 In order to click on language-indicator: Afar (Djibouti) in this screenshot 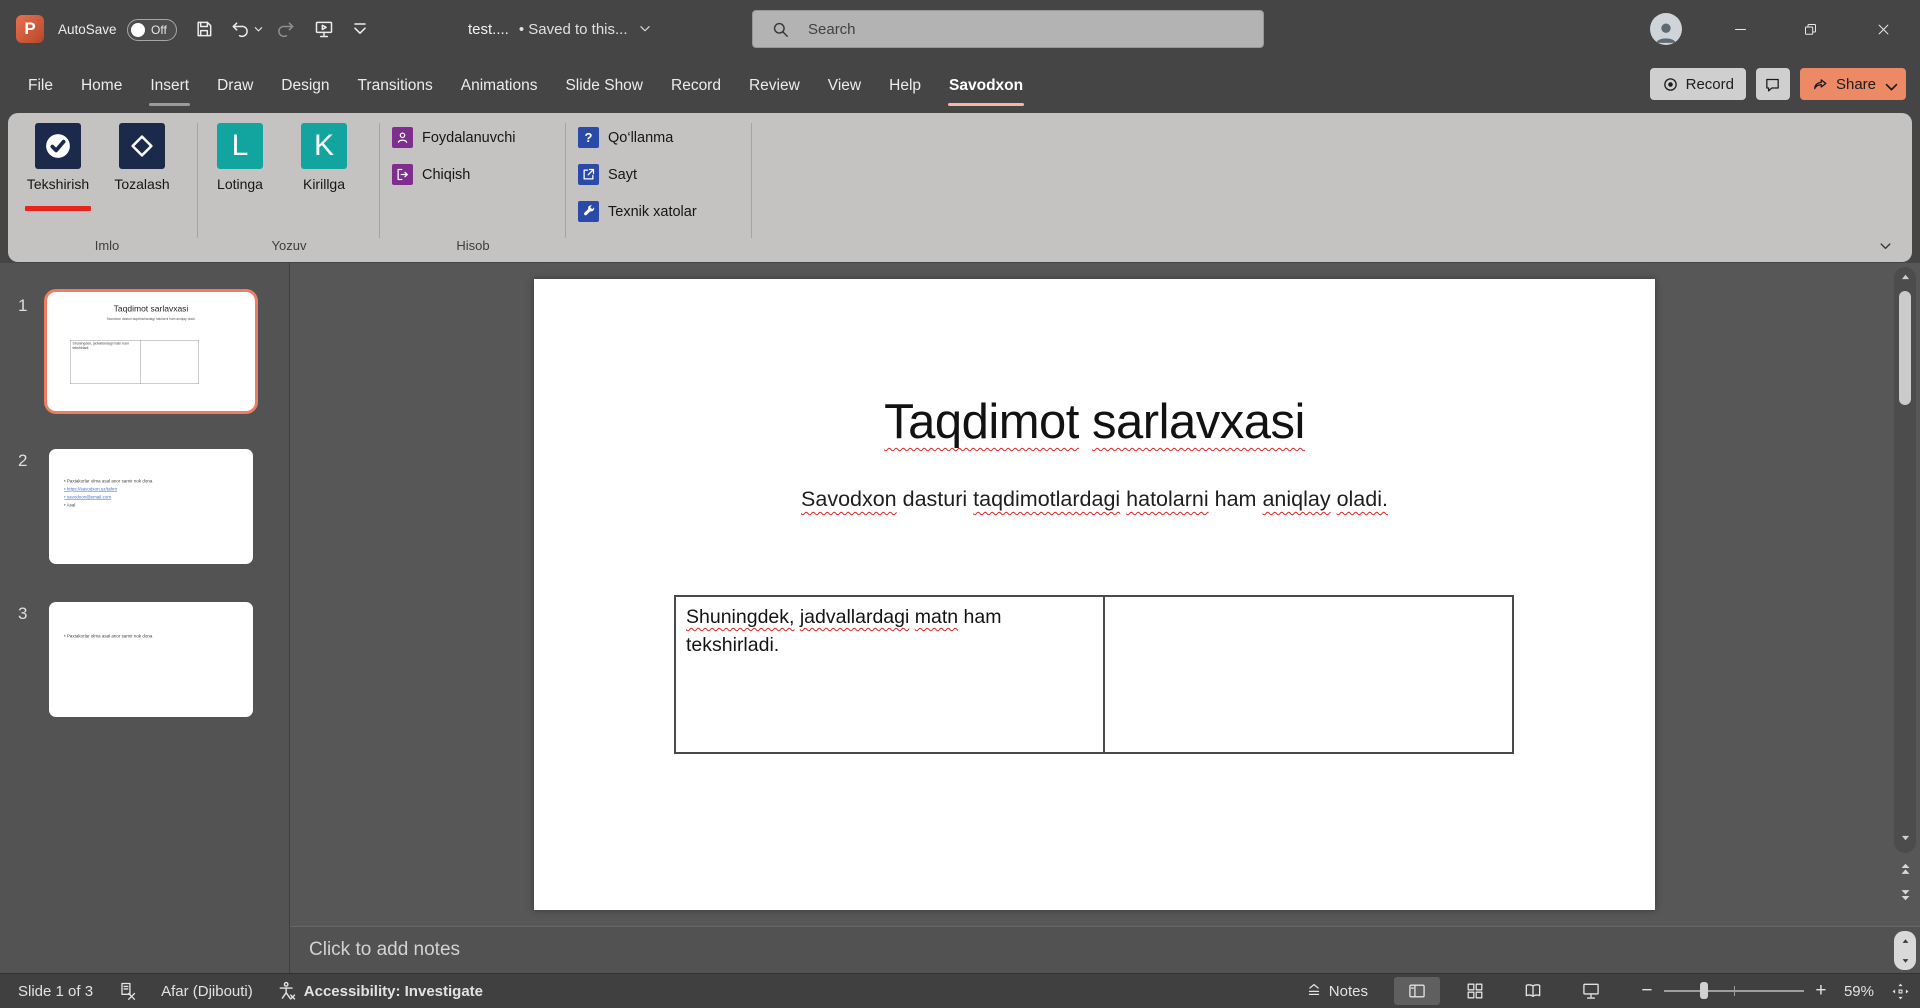, I will do `click(207, 991)`.